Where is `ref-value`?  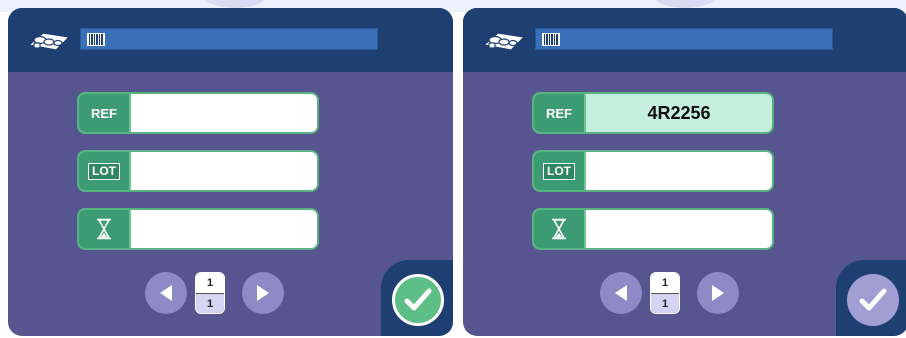
ref-value is located at coordinates (224, 113).